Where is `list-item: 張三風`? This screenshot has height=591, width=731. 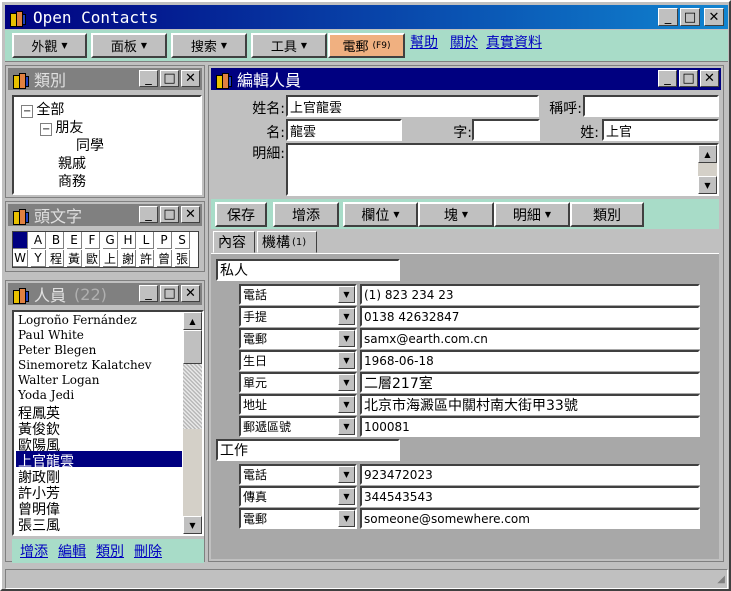 list-item: 張三風 is located at coordinates (39, 524).